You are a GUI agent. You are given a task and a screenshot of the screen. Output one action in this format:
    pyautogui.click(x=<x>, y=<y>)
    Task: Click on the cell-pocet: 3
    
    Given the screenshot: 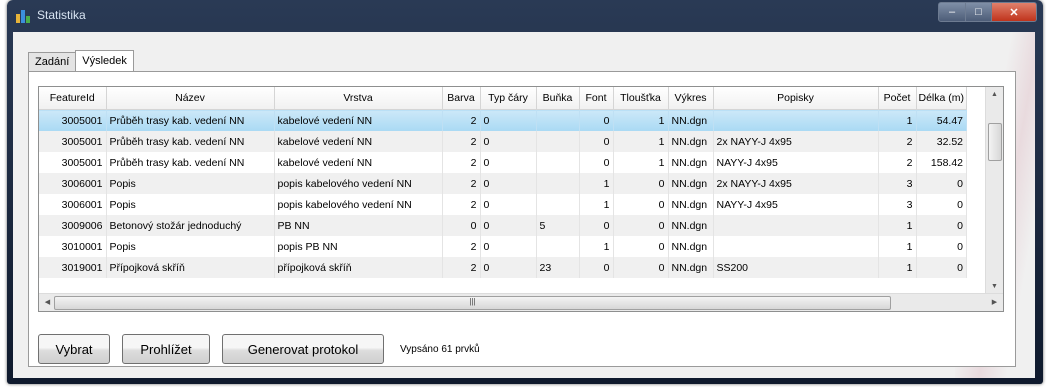 What is the action you would take?
    pyautogui.click(x=897, y=204)
    